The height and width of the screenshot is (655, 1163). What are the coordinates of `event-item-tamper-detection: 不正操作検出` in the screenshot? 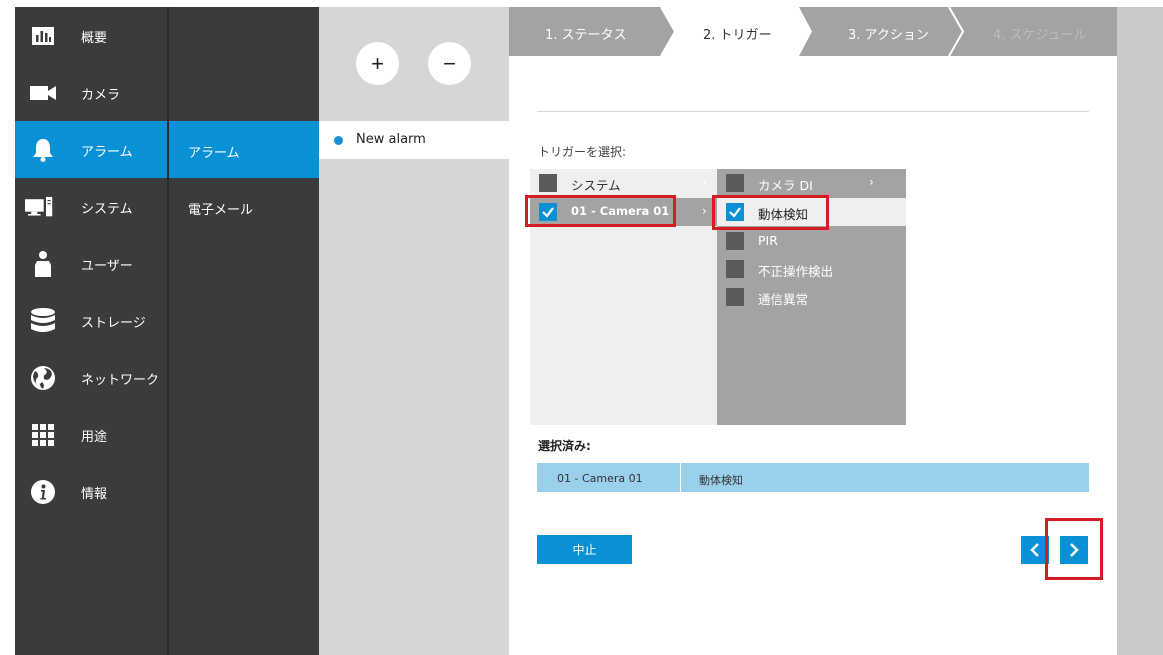 It's located at (811, 269).